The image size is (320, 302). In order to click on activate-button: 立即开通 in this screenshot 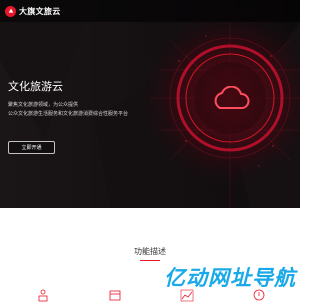, I will do `click(31, 147)`.